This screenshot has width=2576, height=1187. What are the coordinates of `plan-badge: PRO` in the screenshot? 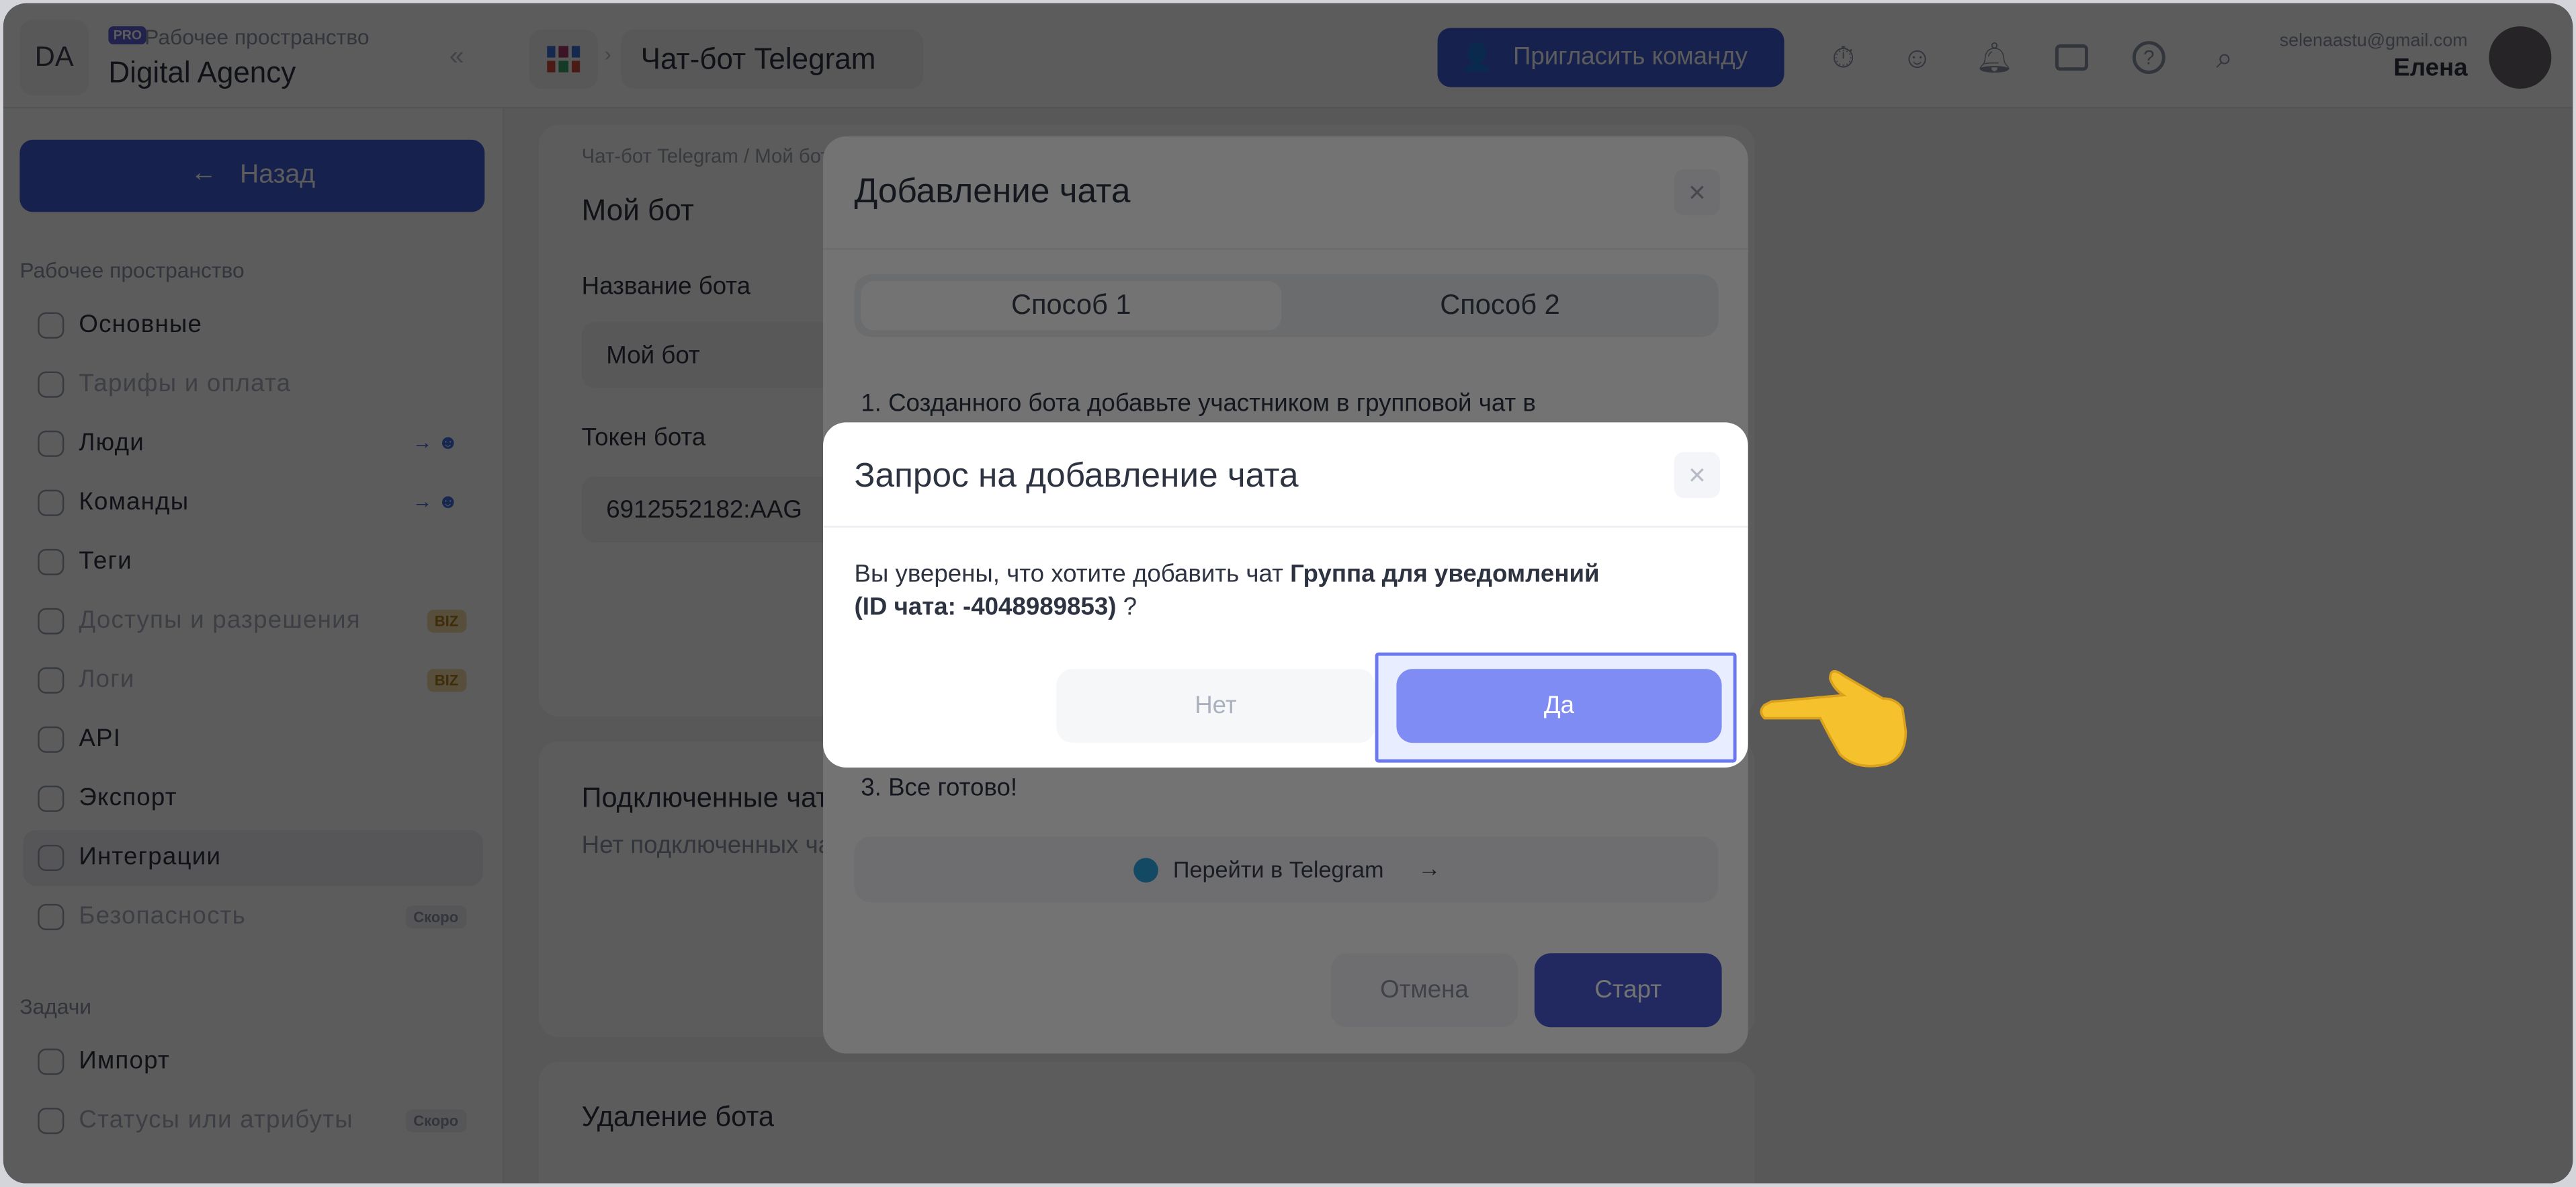 It's located at (127, 35).